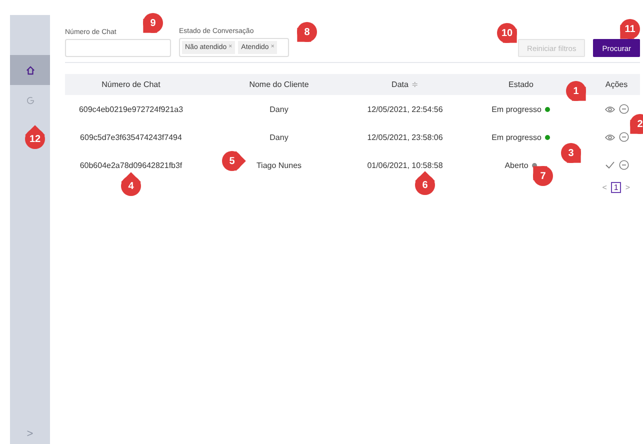 The width and height of the screenshot is (643, 444). I want to click on sort-icon: ≑, so click(414, 84).